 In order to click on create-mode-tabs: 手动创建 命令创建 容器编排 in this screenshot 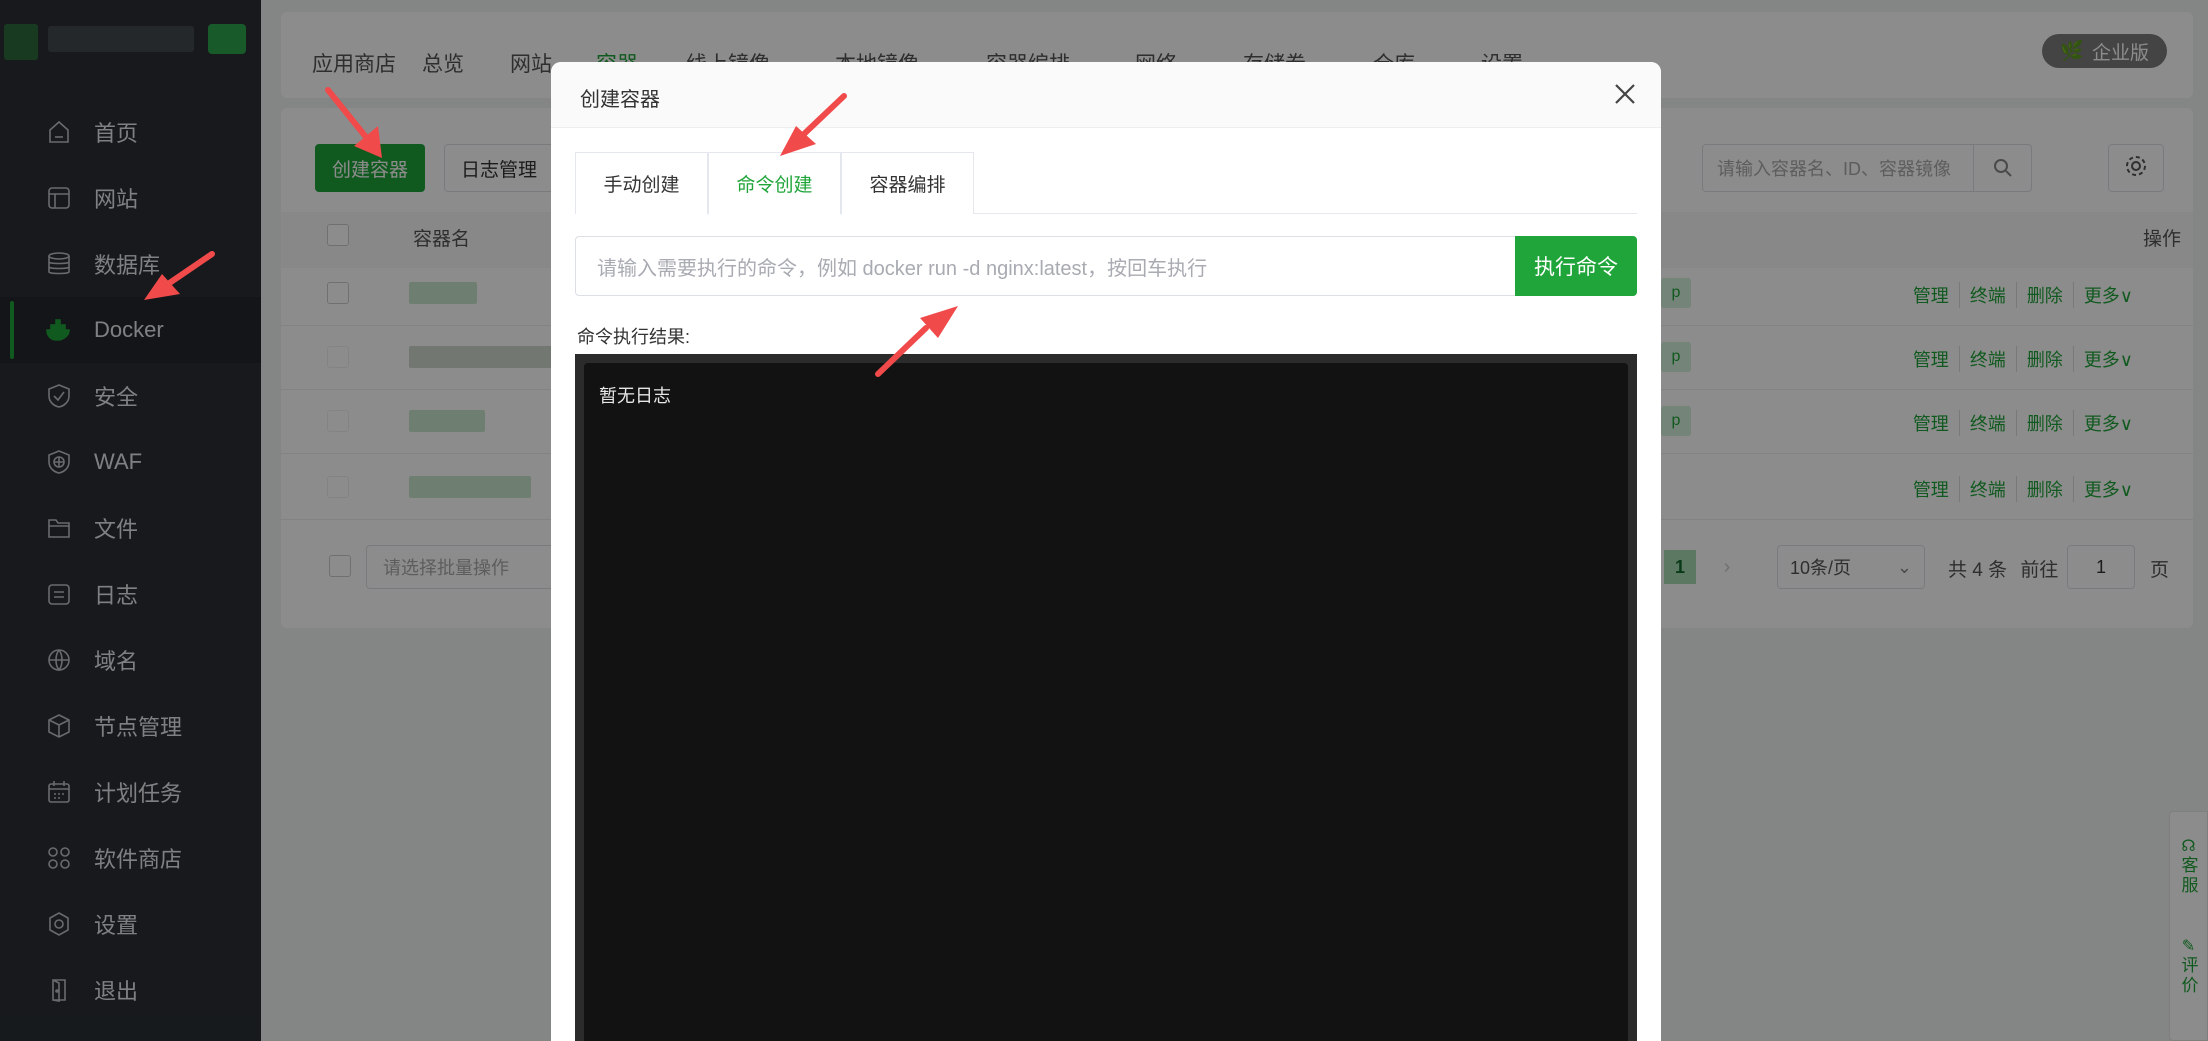, I will do `click(1106, 183)`.